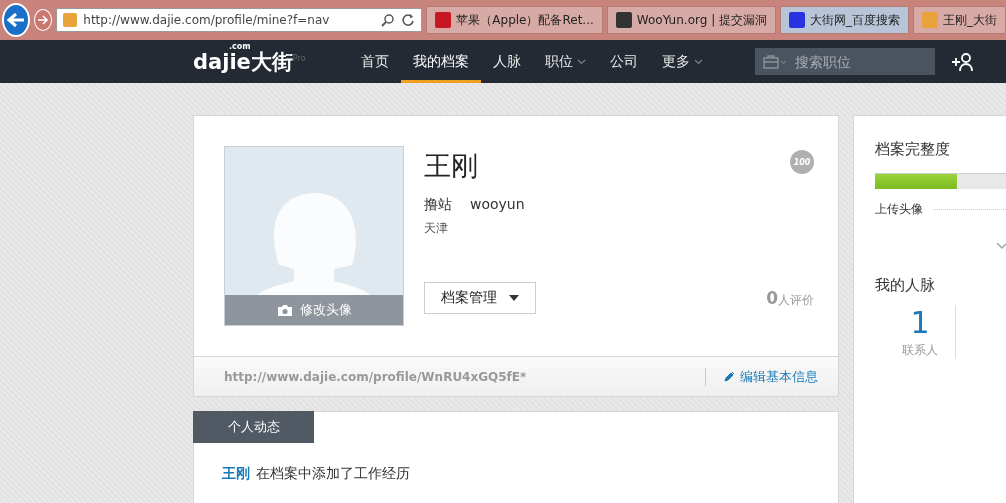 The height and width of the screenshot is (503, 1006). I want to click on user-link: 王刚, so click(236, 474).